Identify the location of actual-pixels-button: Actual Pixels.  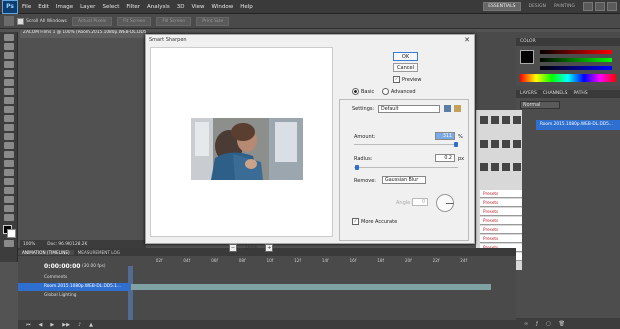
(92, 21).